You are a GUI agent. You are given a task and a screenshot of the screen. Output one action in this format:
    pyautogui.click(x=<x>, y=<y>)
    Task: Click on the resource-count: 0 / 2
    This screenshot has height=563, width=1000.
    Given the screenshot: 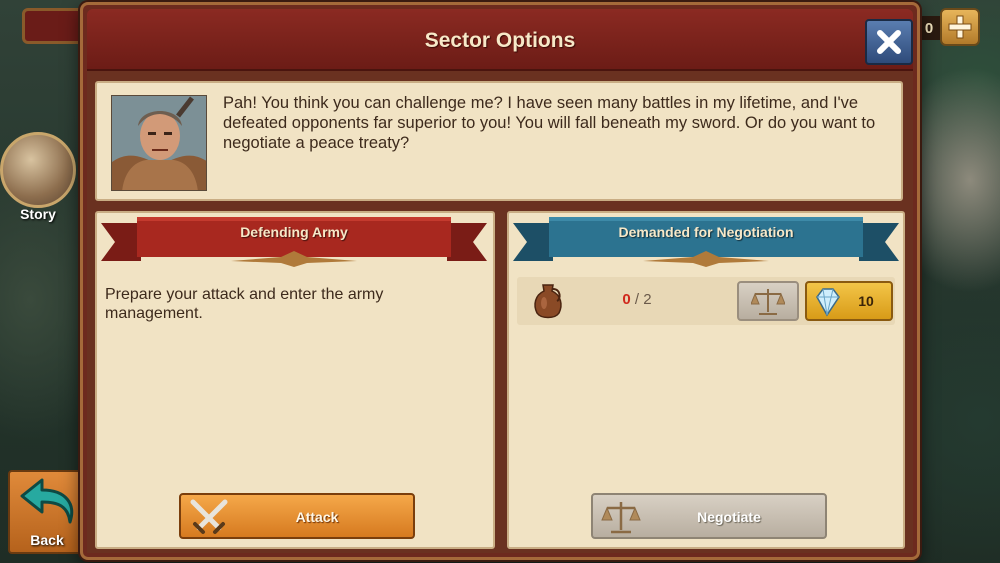 What is the action you would take?
    pyautogui.click(x=637, y=299)
    